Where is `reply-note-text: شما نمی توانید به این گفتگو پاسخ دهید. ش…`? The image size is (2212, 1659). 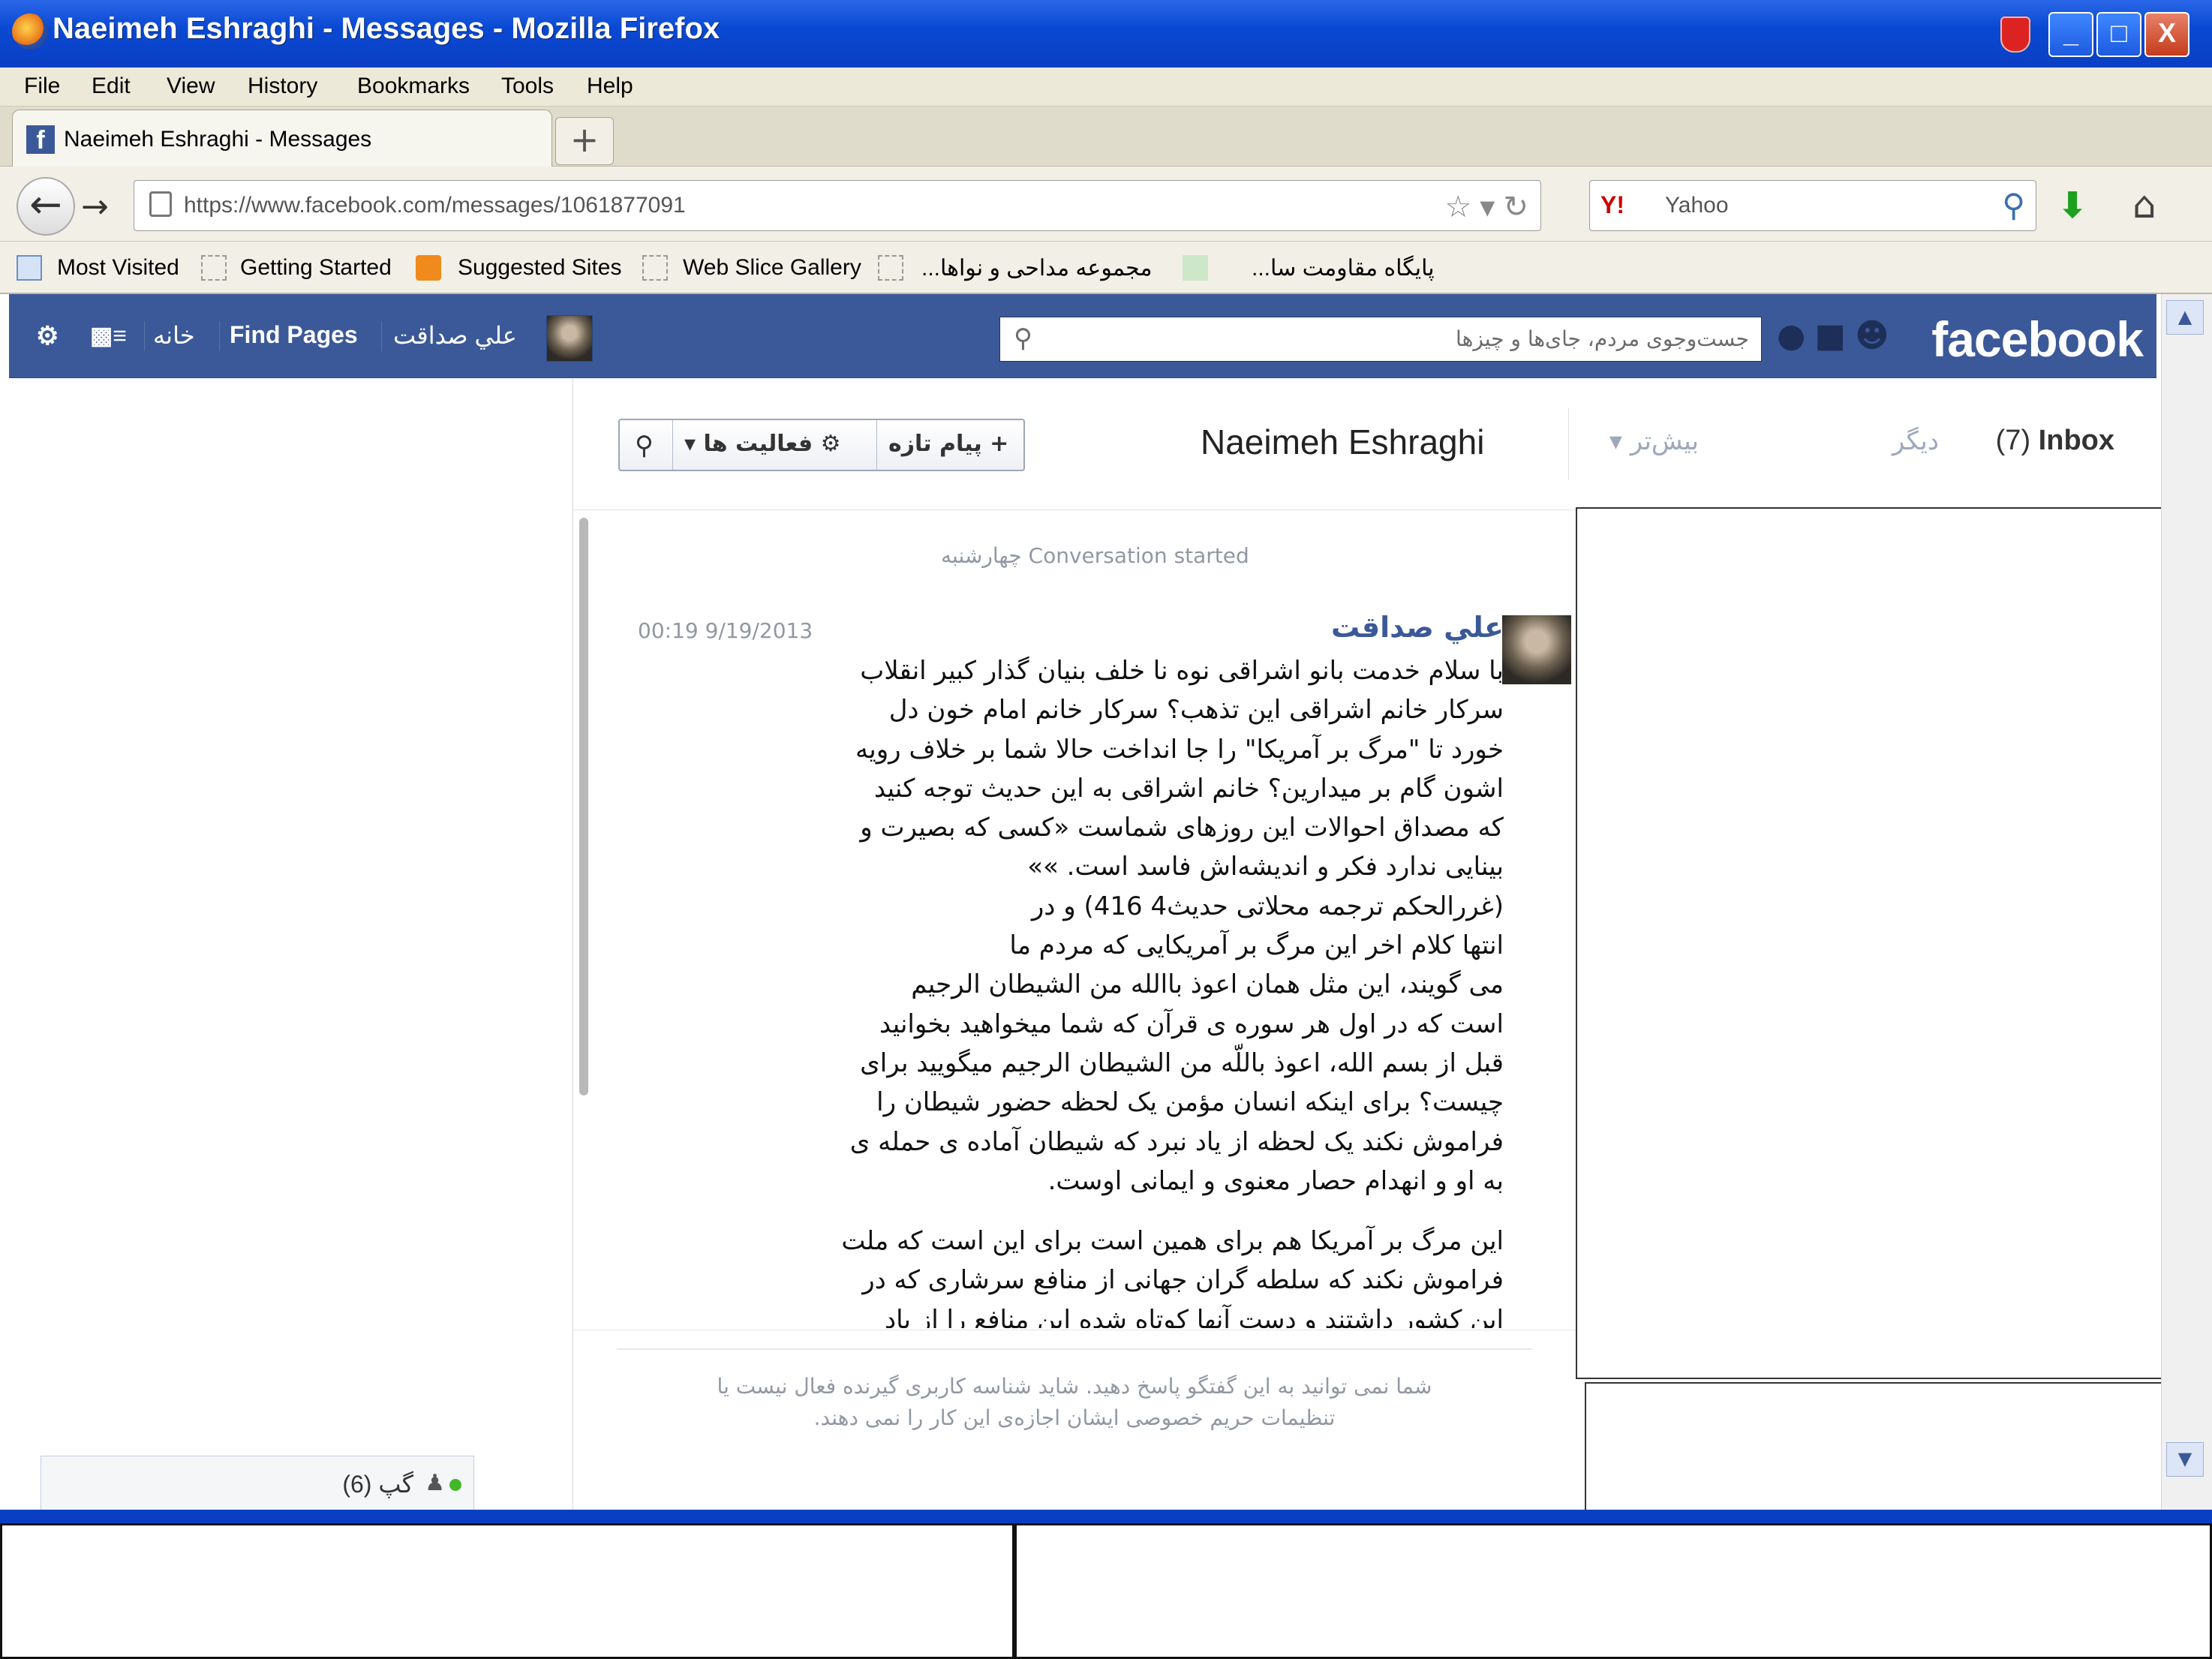 reply-note-text: شما نمی توانید به این گفتگو پاسخ دهید. ش… is located at coordinates (1074, 1391).